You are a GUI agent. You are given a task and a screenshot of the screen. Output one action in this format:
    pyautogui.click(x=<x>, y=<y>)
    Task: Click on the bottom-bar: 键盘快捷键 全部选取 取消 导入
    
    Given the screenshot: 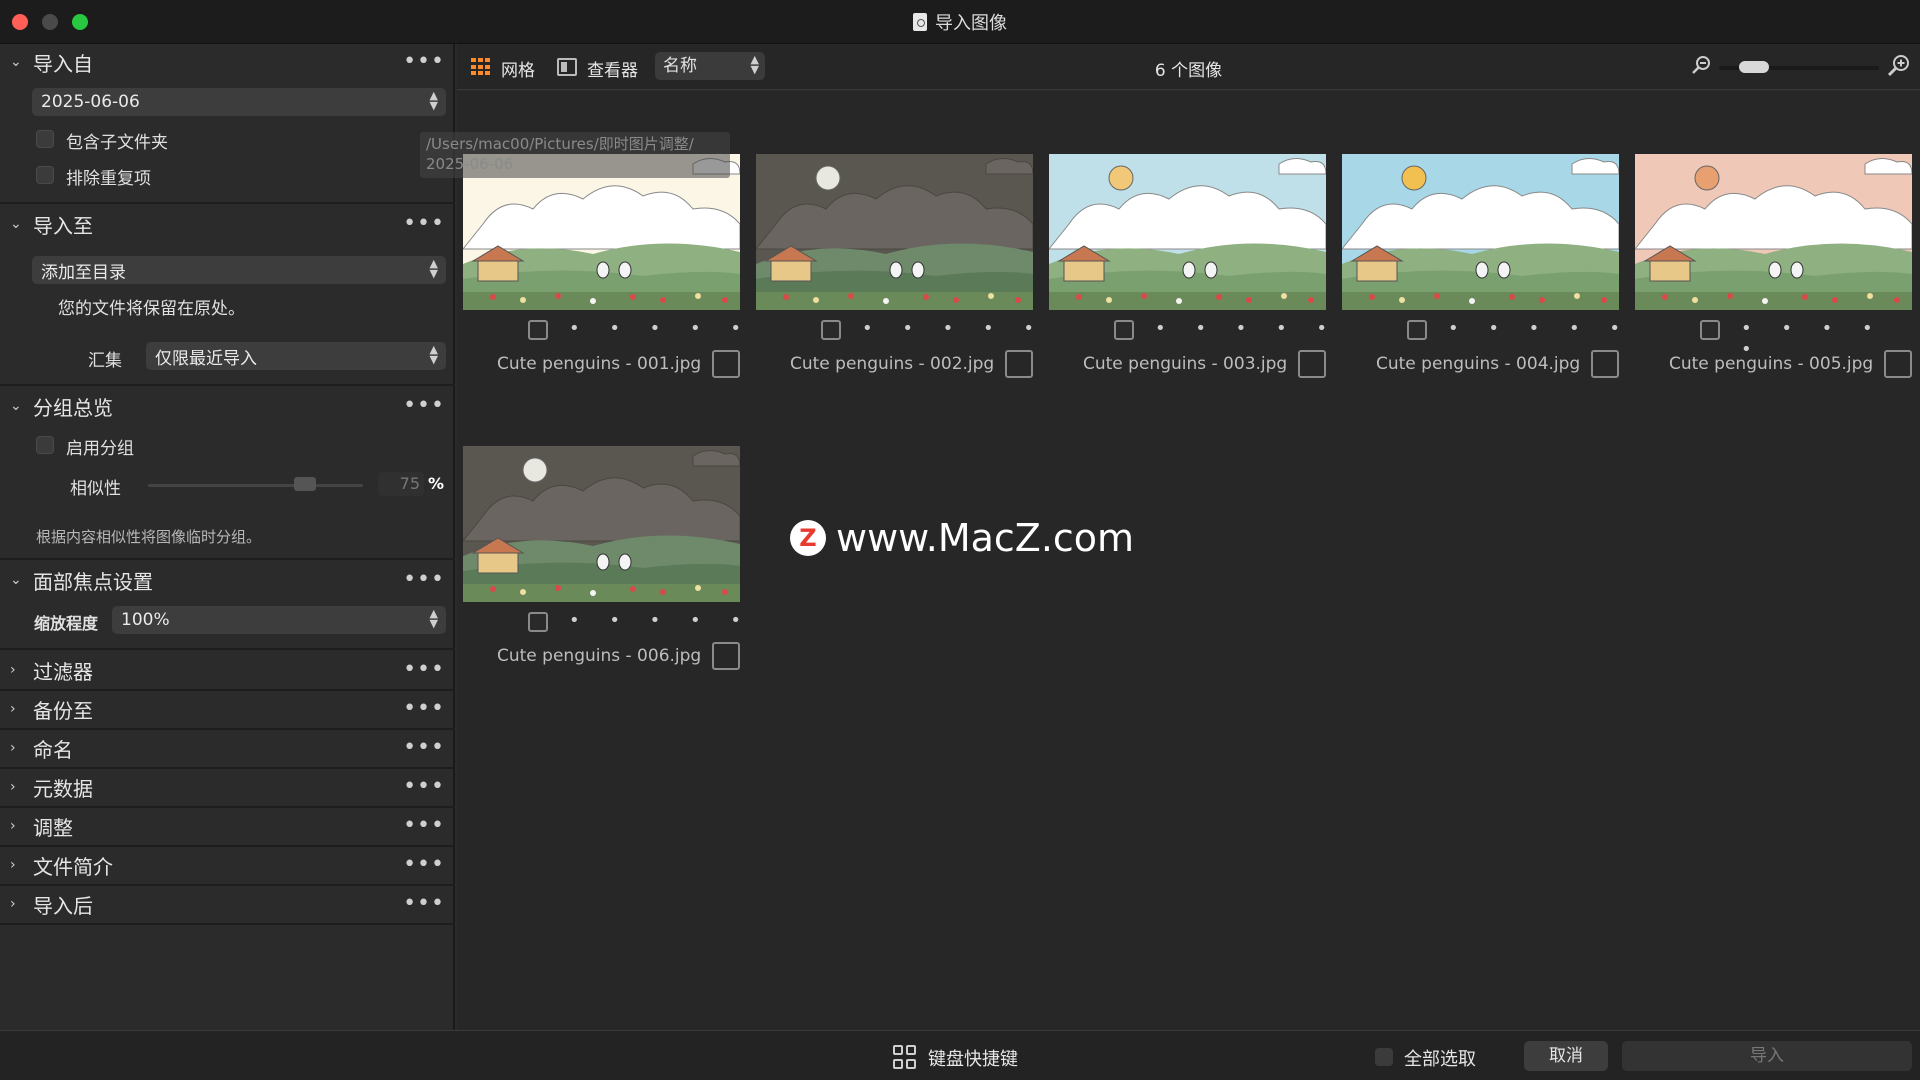 What is the action you would take?
    pyautogui.click(x=960, y=1055)
    